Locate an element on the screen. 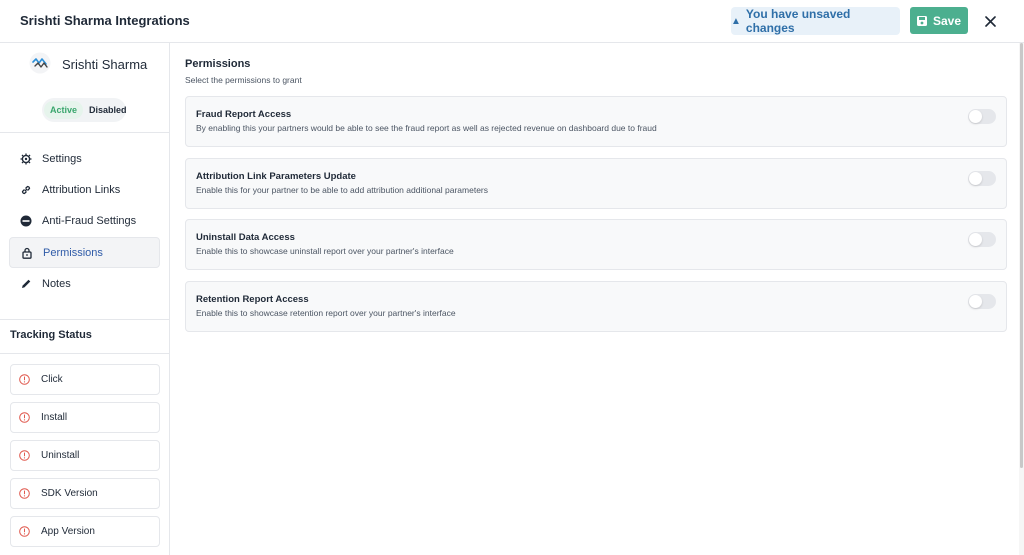 This screenshot has height=555, width=1024. close-icon is located at coordinates (990, 21).